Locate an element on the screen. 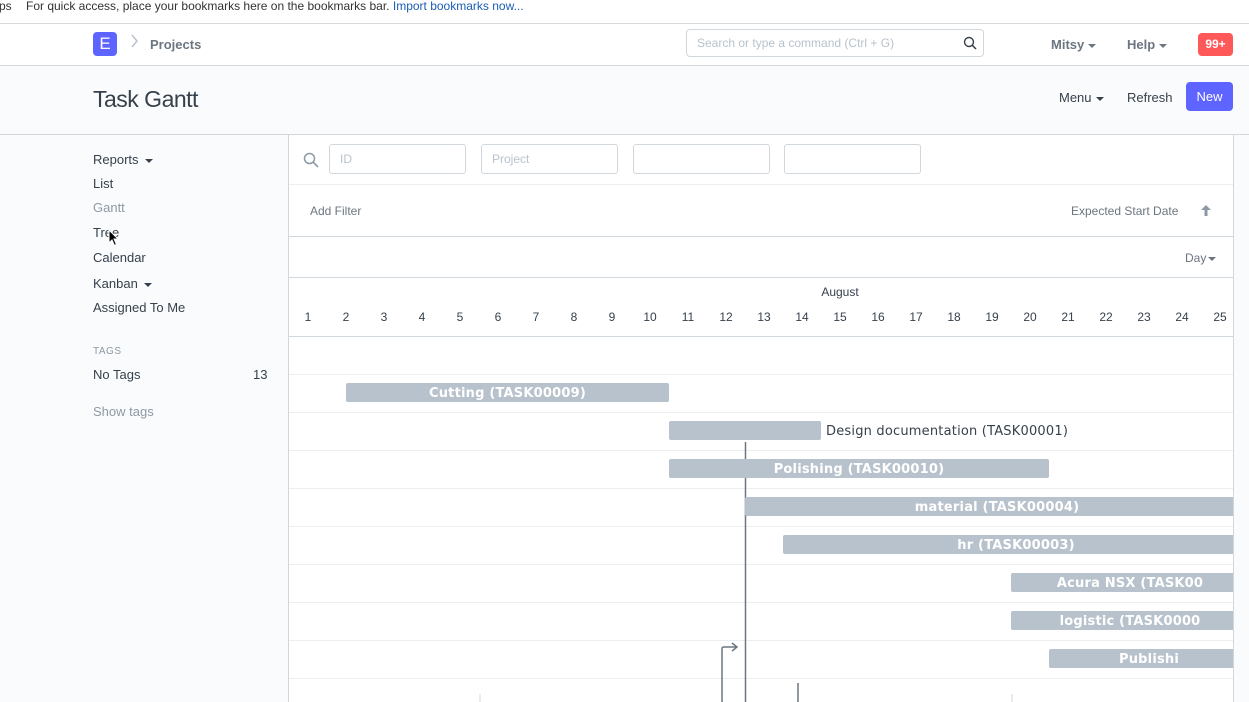 This screenshot has width=1249, height=702. gantt-day-label: 14 is located at coordinates (802, 317).